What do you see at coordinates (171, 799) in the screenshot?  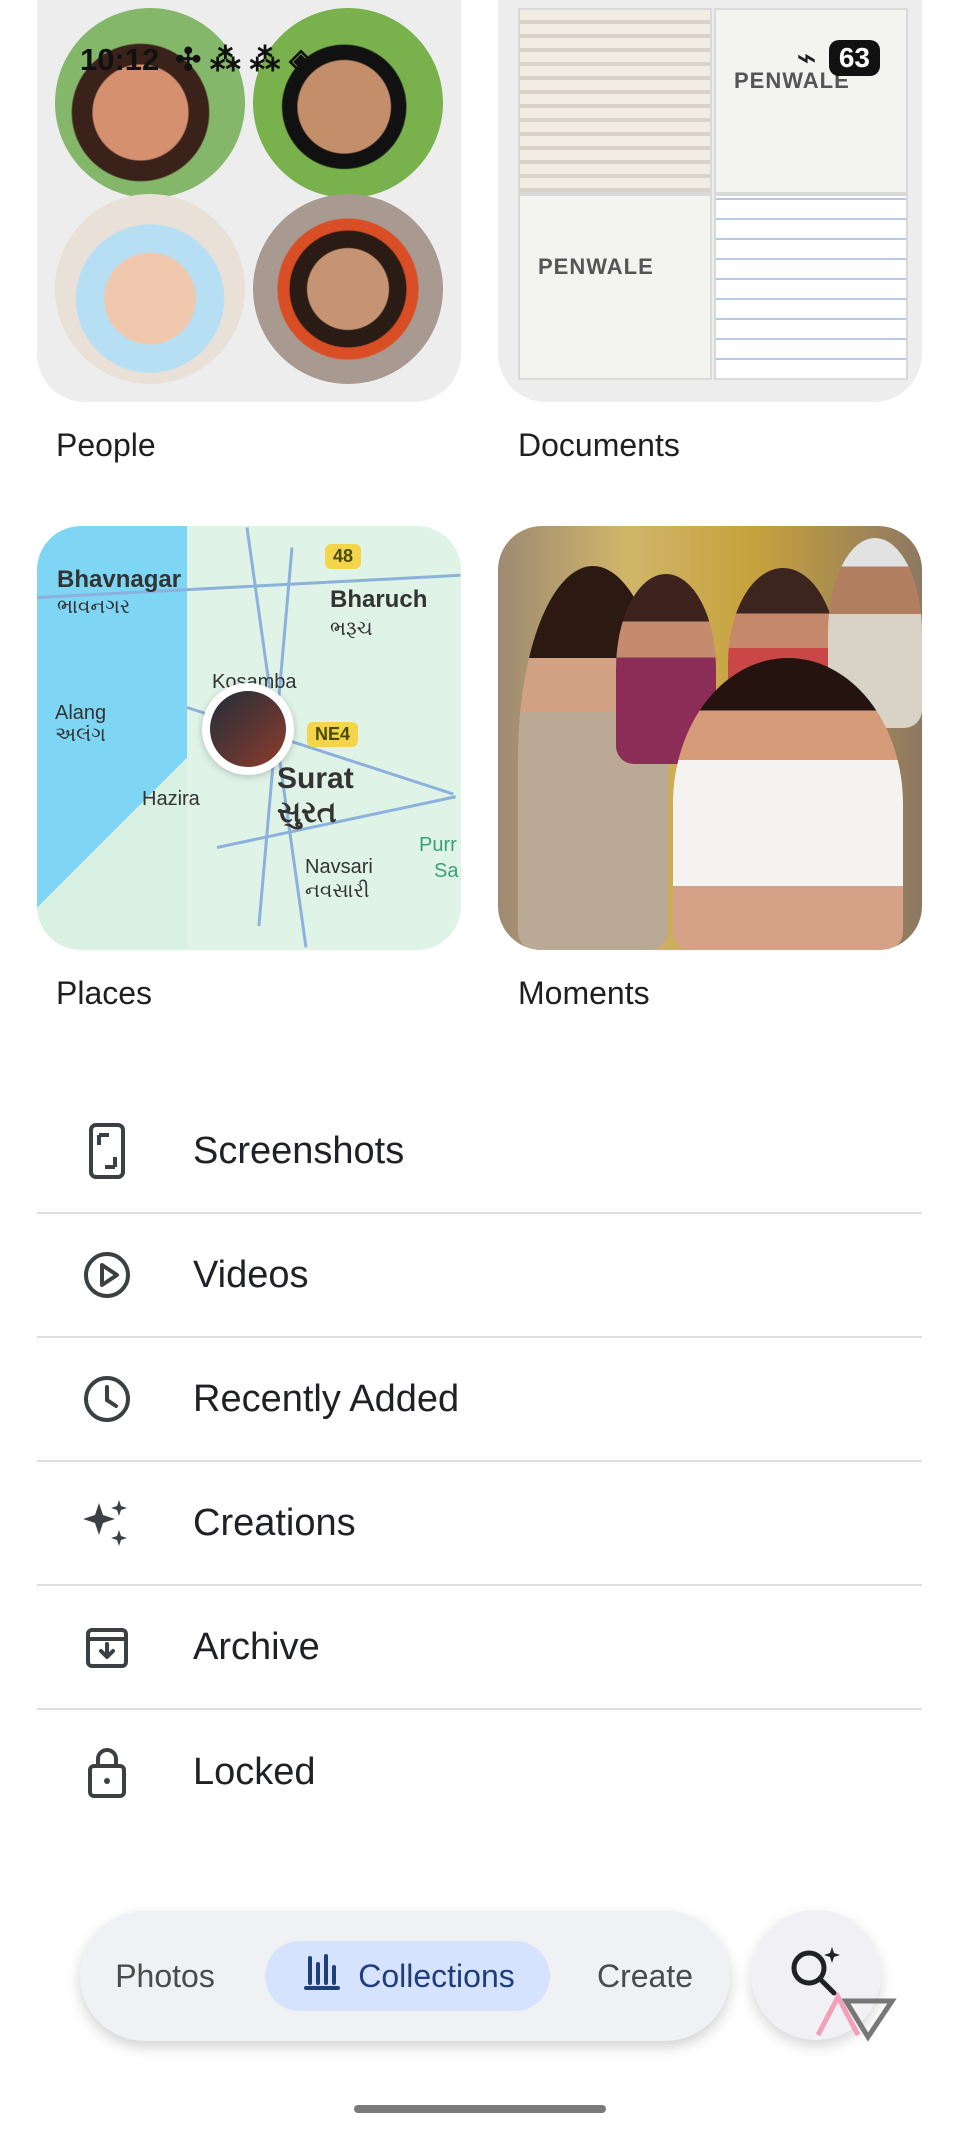 I see `map-label: Hazira` at bounding box center [171, 799].